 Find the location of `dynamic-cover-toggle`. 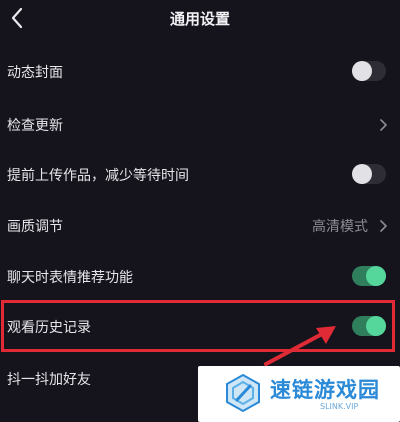

dynamic-cover-toggle is located at coordinates (369, 71).